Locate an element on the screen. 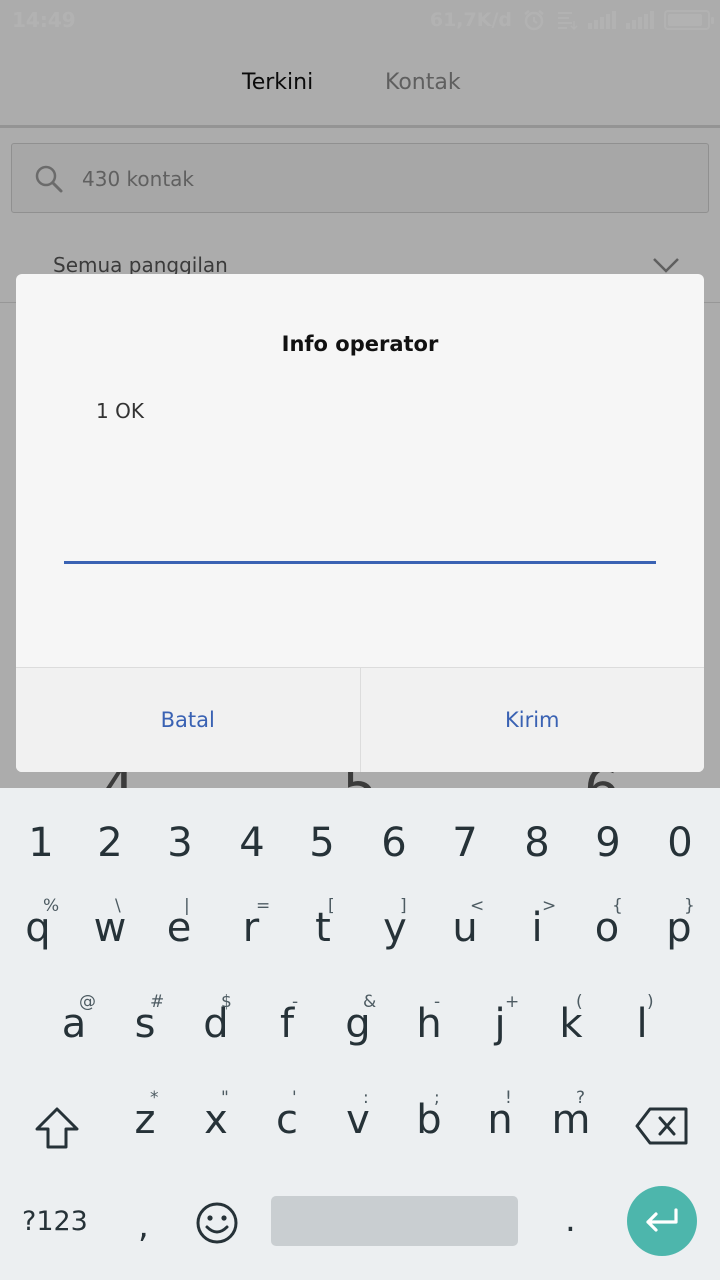 Image resolution: width=720 pixels, height=1280 pixels. key-hint: | is located at coordinates (187, 906).